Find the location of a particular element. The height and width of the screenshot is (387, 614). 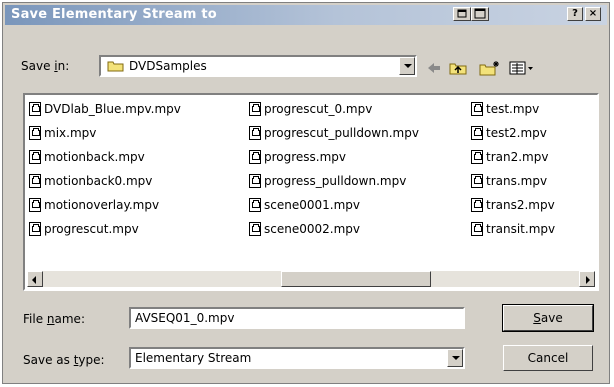

file-name: scene0001.mpv is located at coordinates (312, 205).